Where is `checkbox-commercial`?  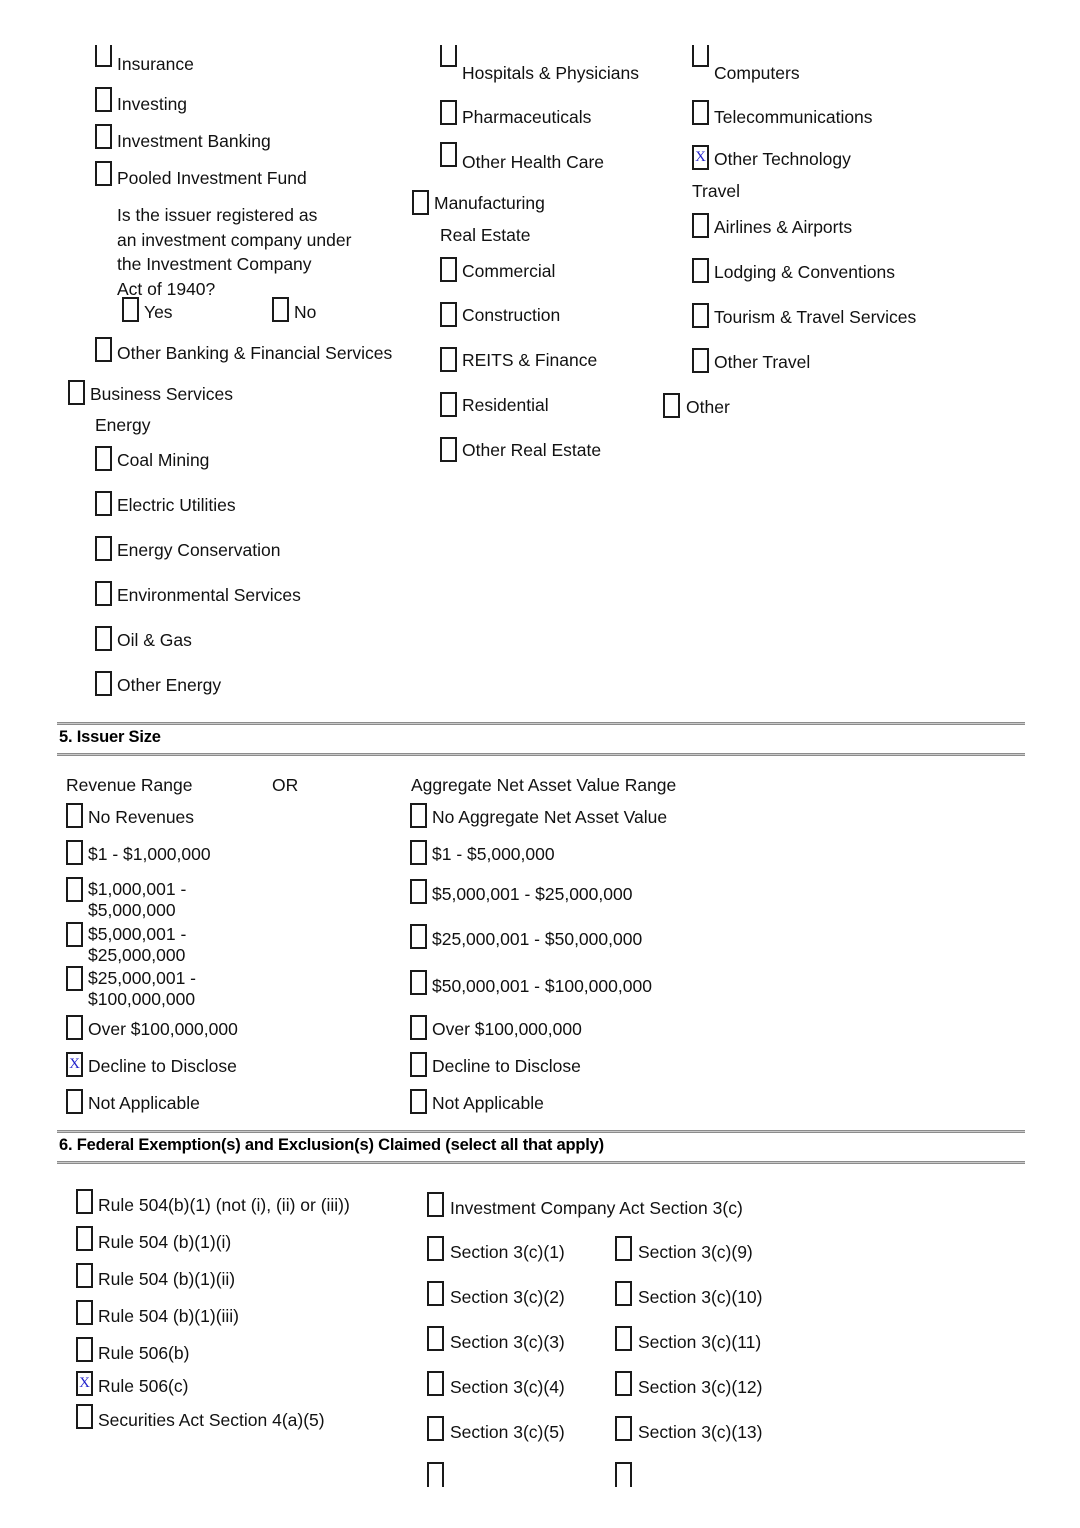 checkbox-commercial is located at coordinates (448, 269).